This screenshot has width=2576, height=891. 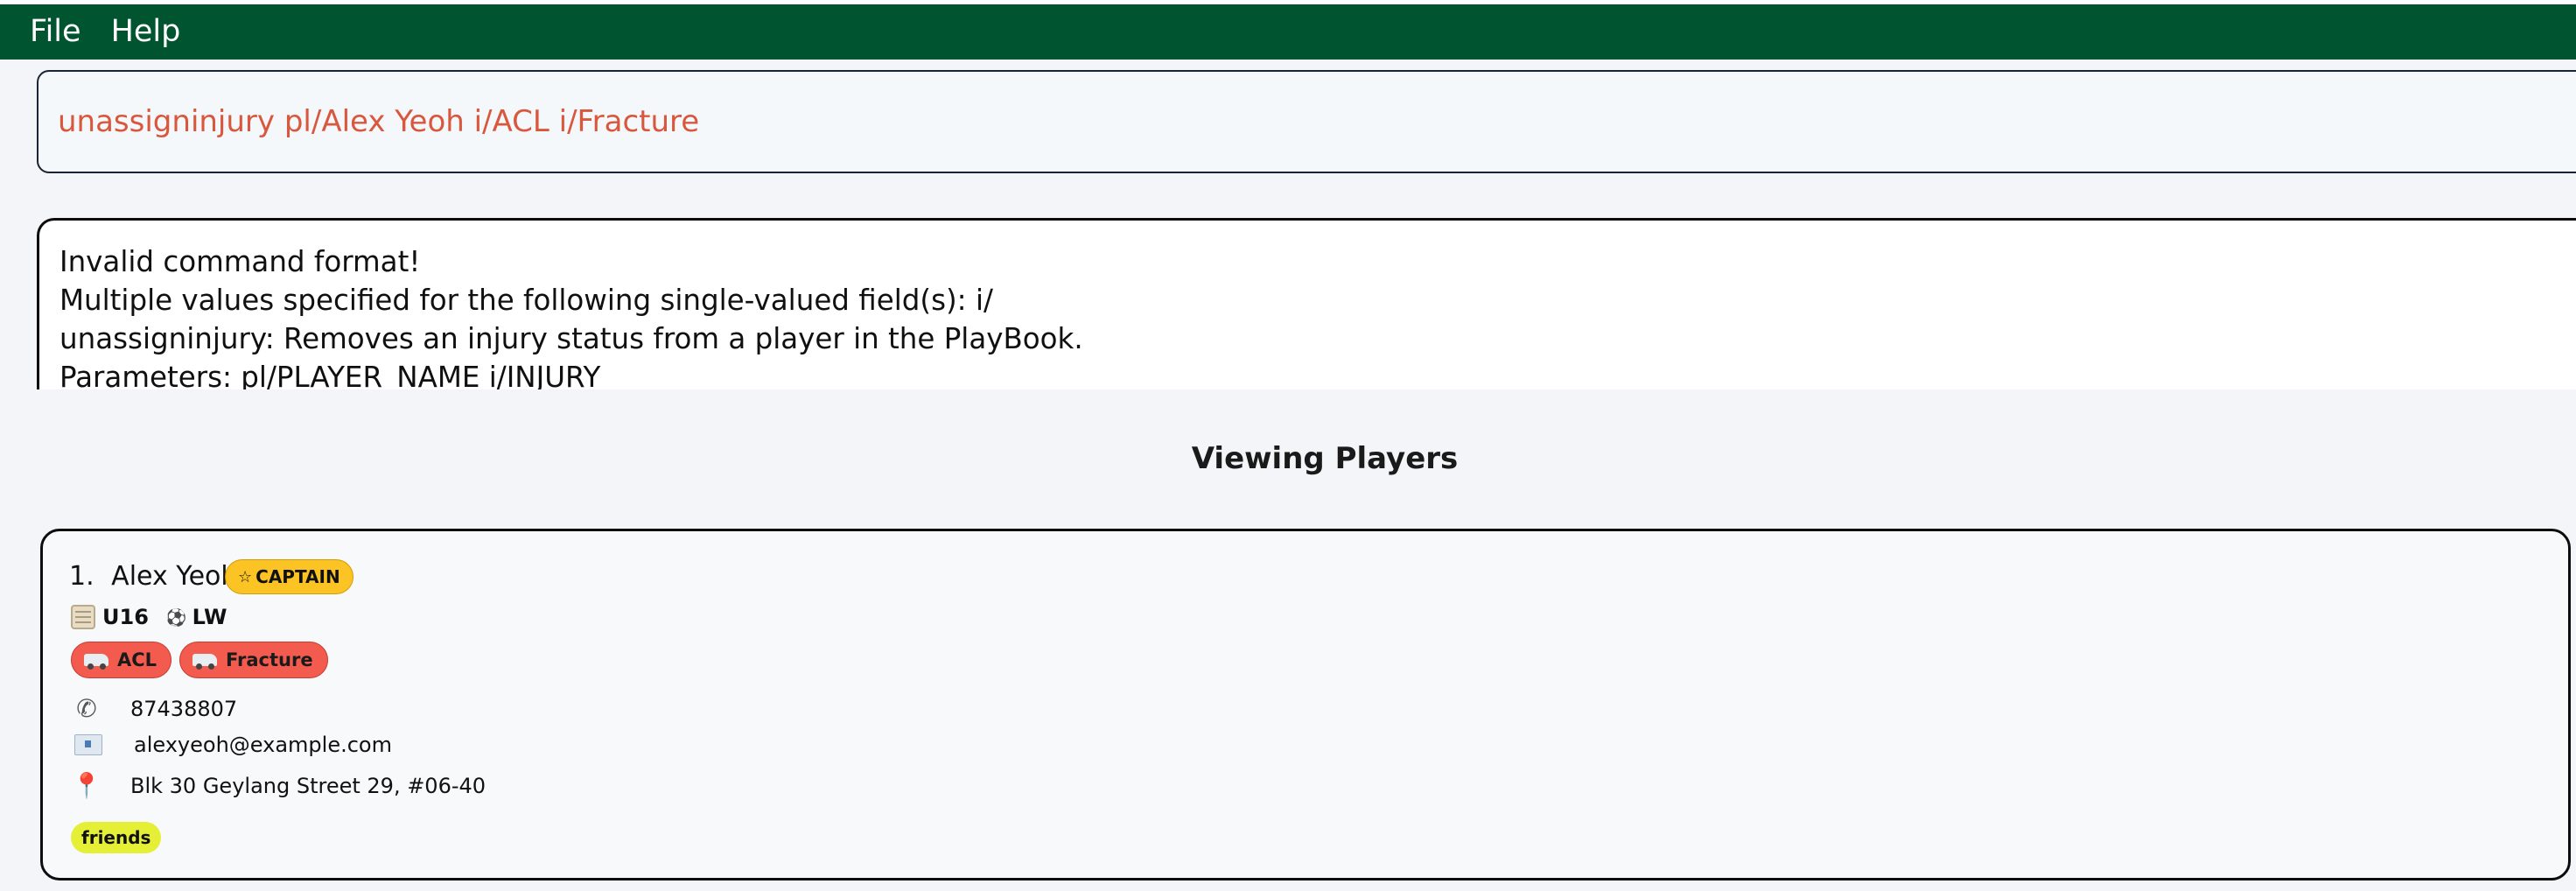 I want to click on command-input, so click(x=1195, y=122).